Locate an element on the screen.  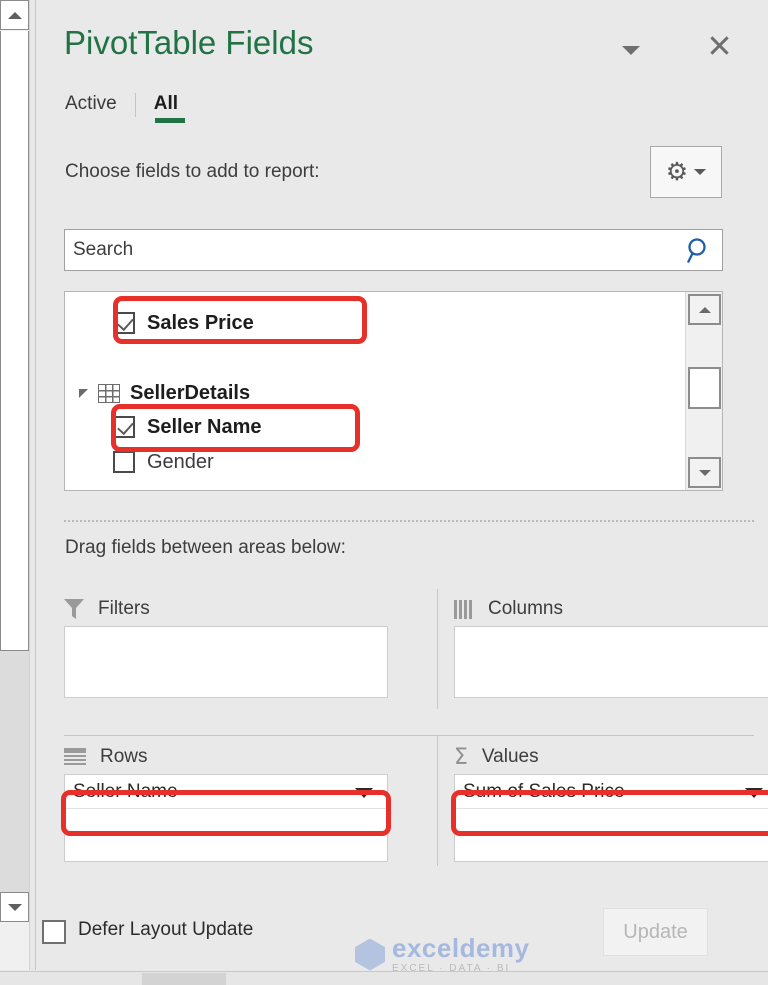
area-filters-dropzone is located at coordinates (226, 662).